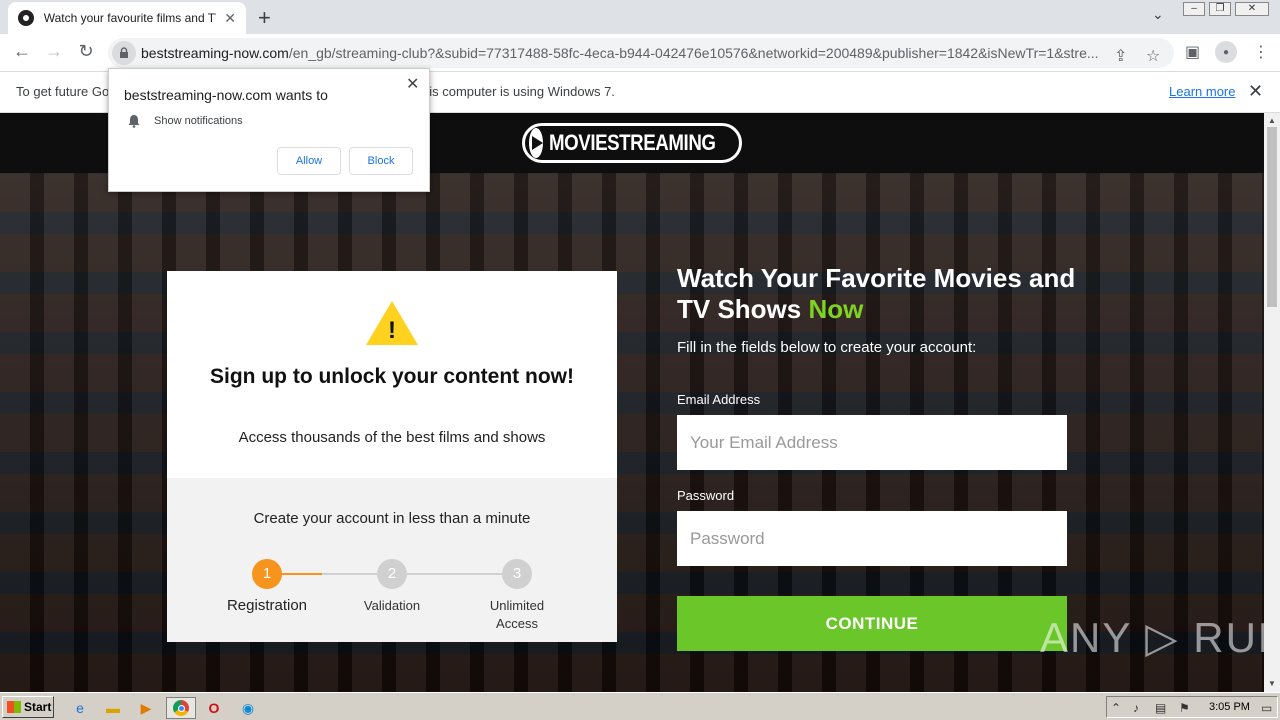 The image size is (1280, 720). I want to click on site-logo: MOVIESTREAMING, so click(632, 143).